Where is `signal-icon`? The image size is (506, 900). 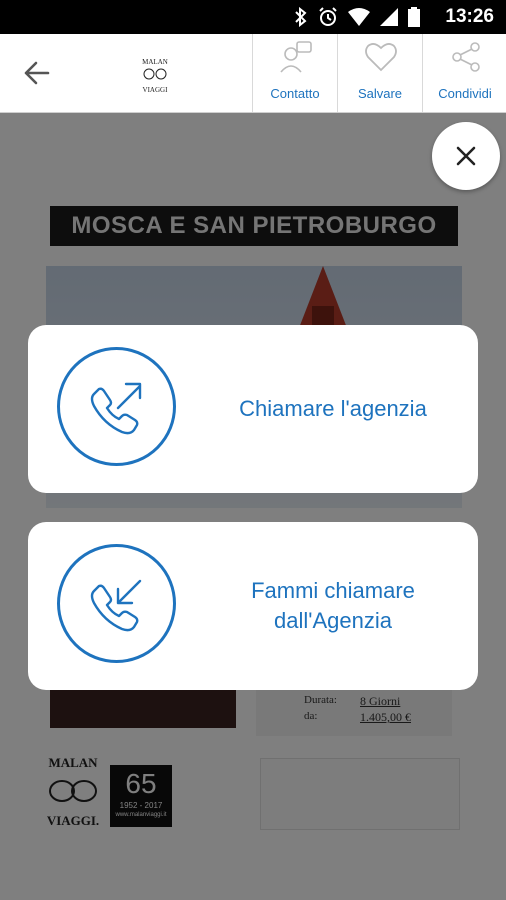
signal-icon is located at coordinates (389, 17).